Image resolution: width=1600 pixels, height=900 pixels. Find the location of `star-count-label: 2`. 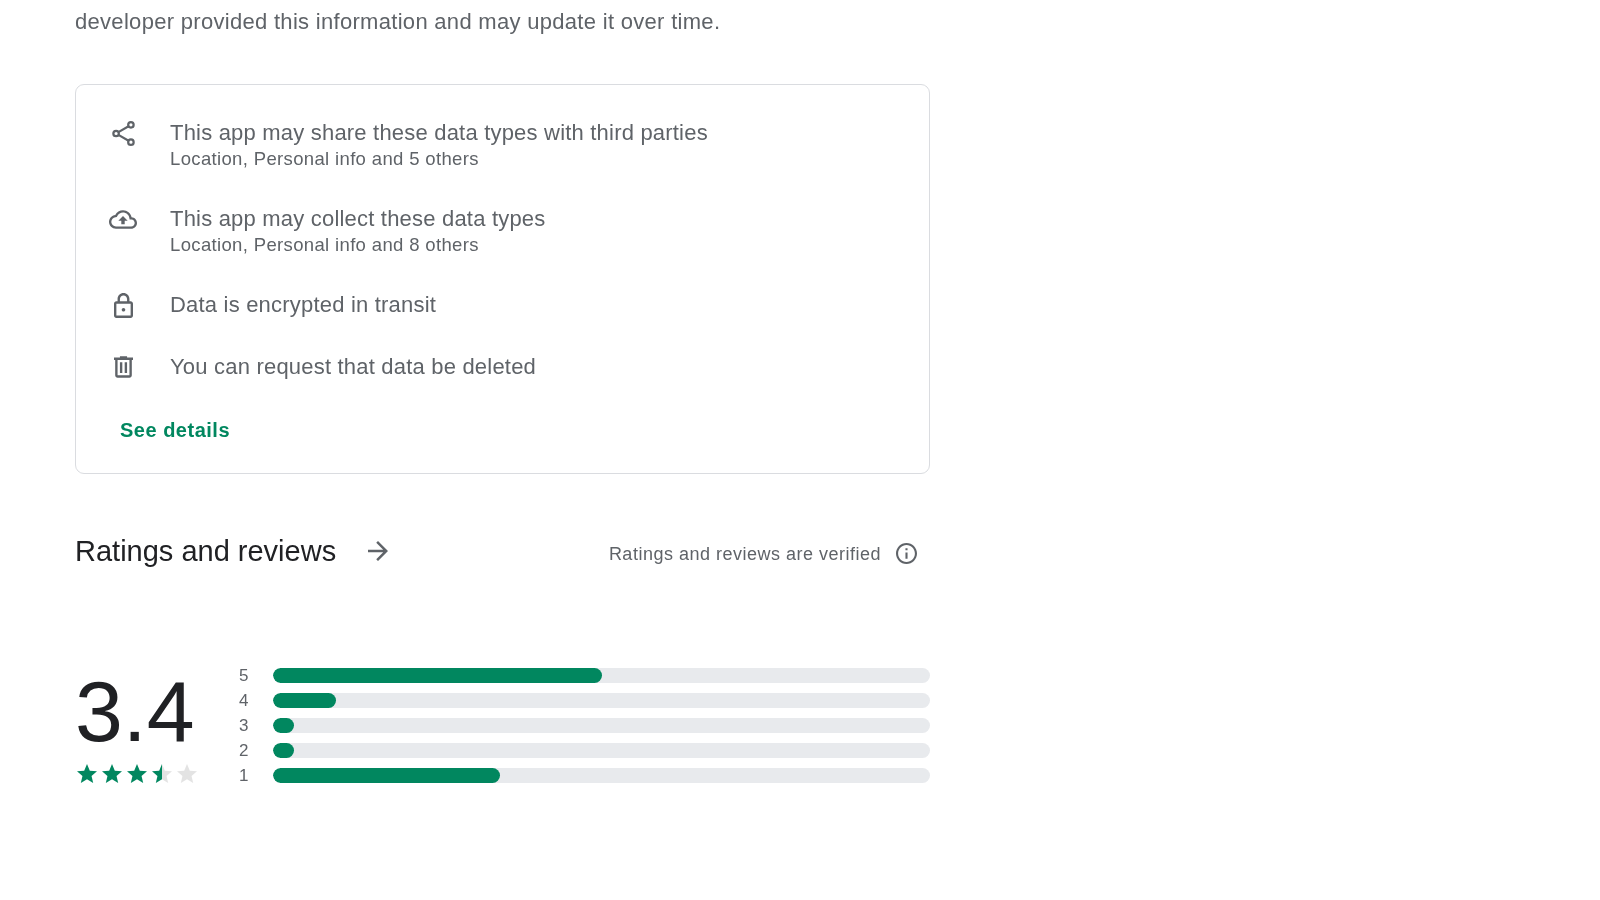

star-count-label: 2 is located at coordinates (244, 750).